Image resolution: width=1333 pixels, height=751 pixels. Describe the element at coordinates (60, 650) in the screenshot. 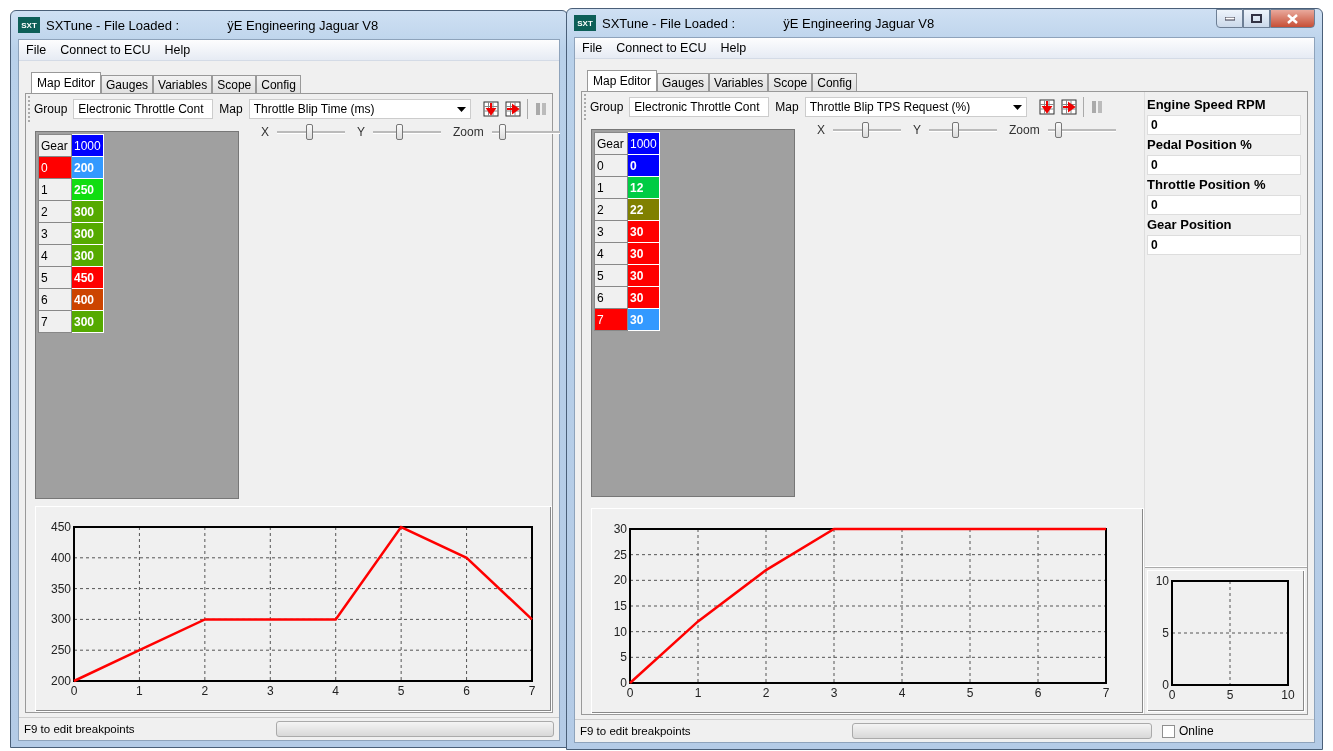

I see `y-tick-label: 250` at that location.